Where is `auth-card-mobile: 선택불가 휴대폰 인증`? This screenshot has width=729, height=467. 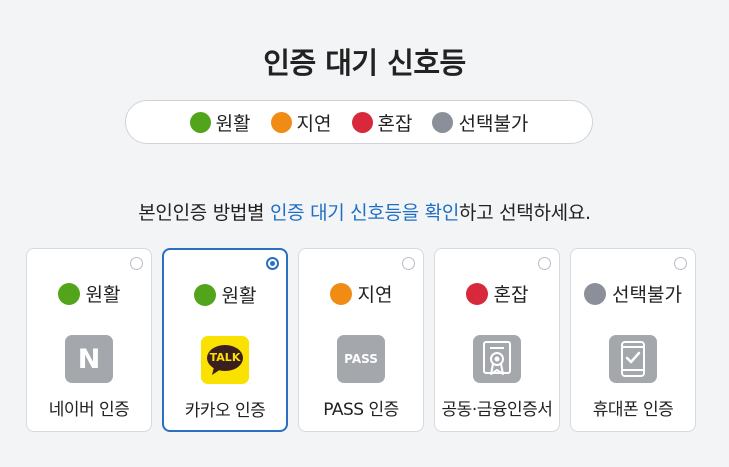
auth-card-mobile: 선택불가 휴대폰 인증 is located at coordinates (633, 340).